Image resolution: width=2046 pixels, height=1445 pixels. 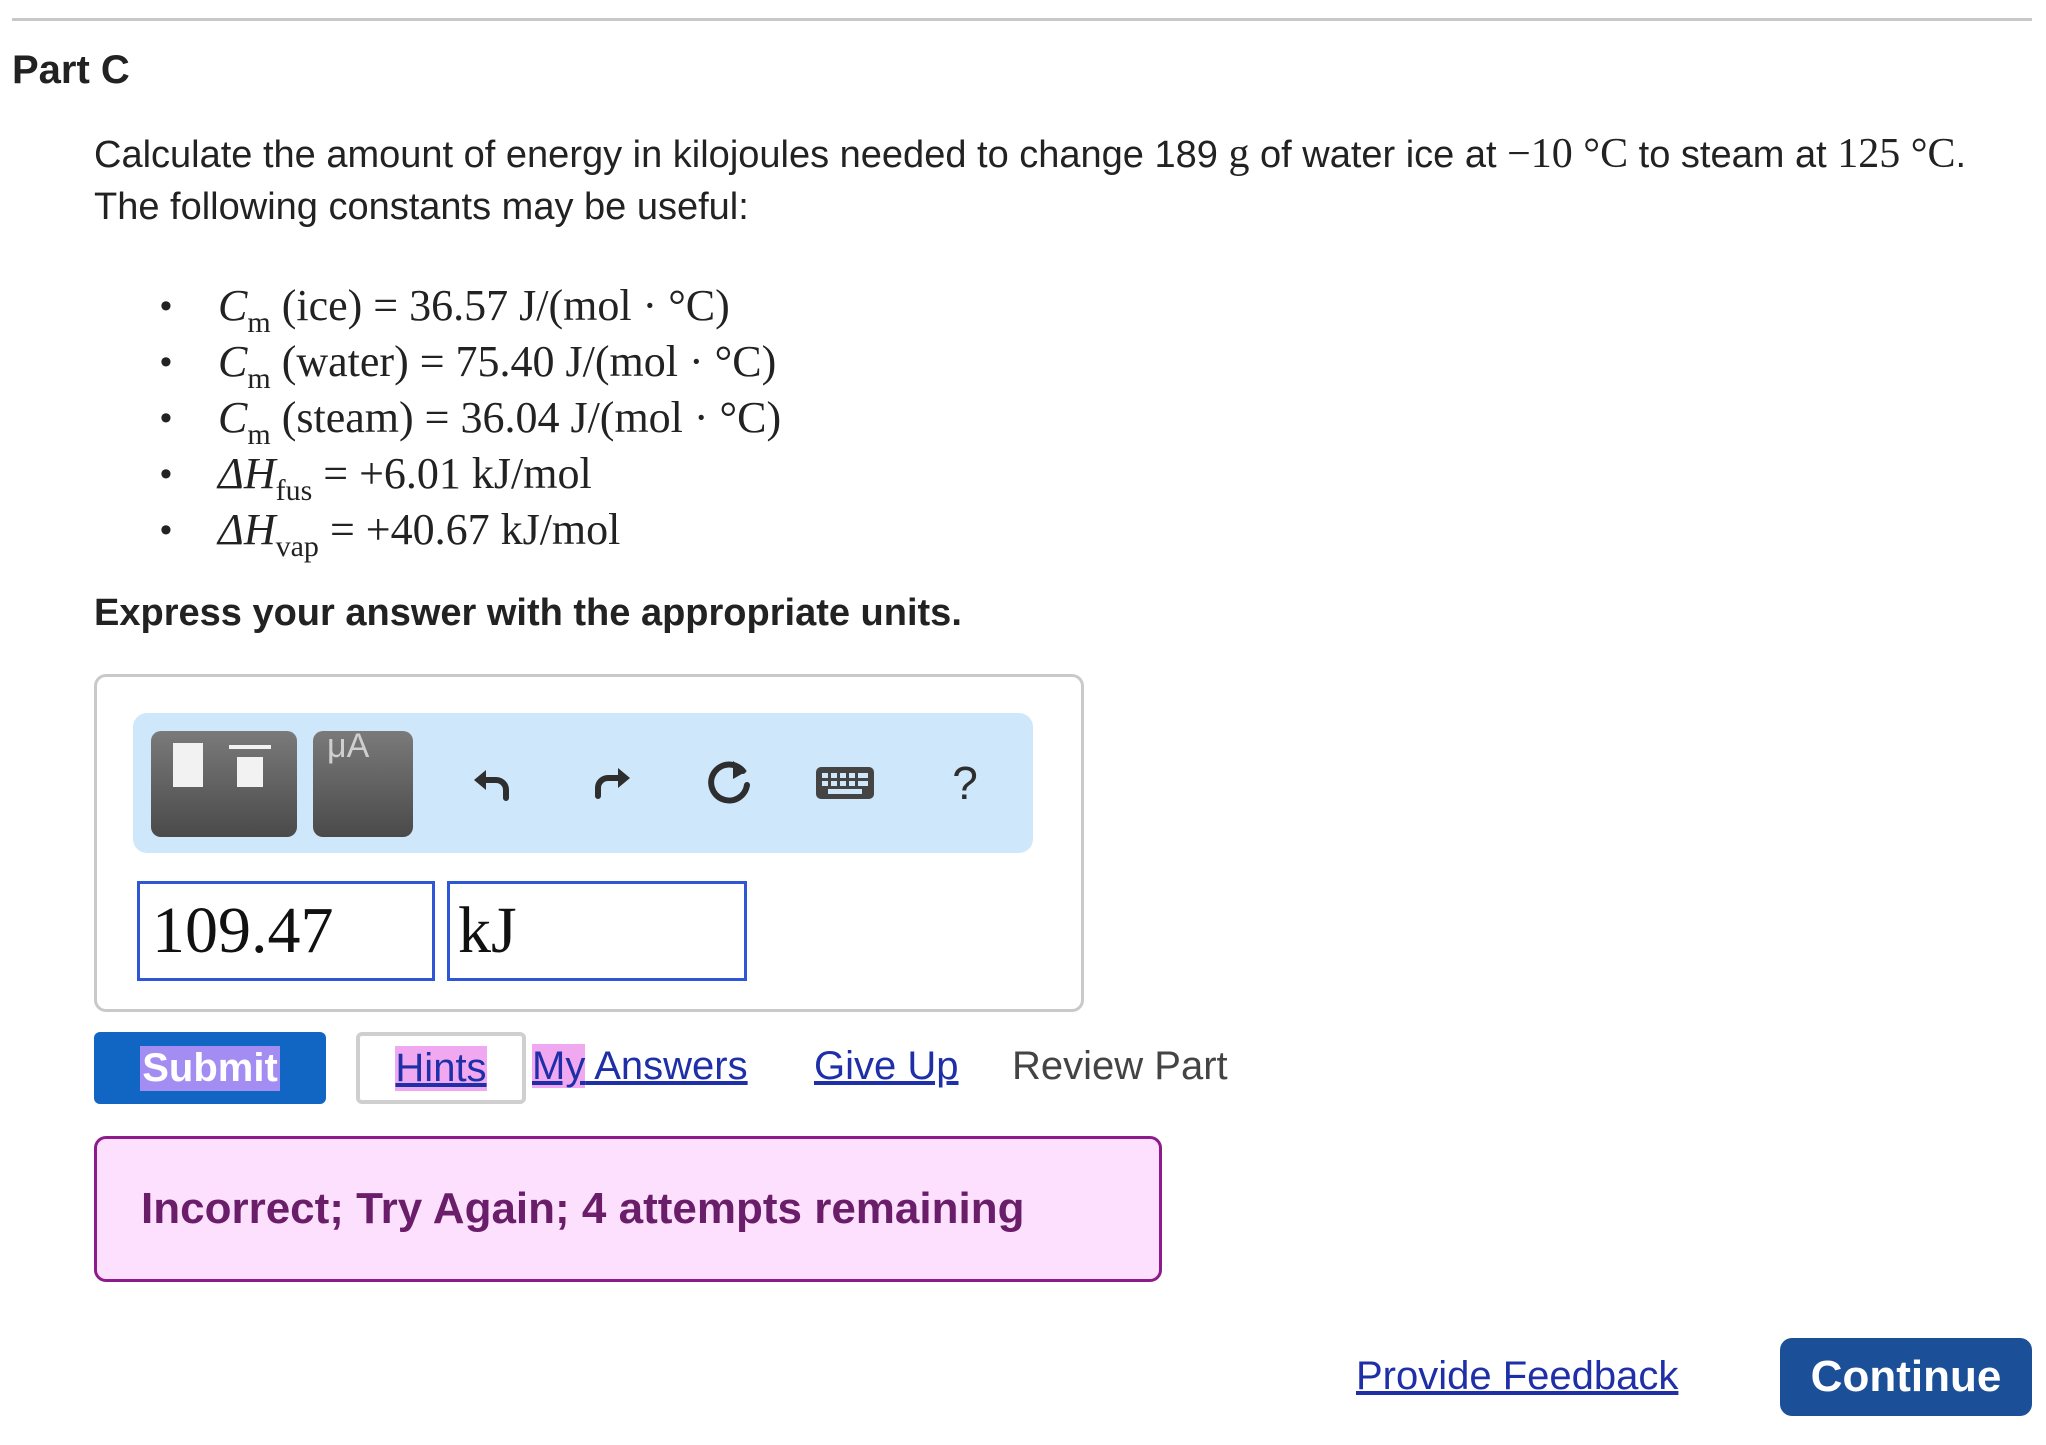 What do you see at coordinates (71, 70) in the screenshot?
I see `part-title: Part C` at bounding box center [71, 70].